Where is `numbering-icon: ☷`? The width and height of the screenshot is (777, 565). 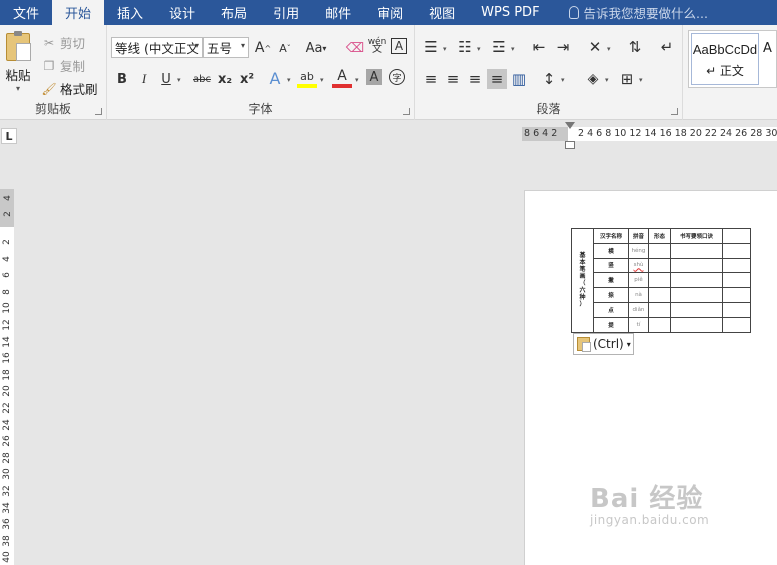 numbering-icon: ☷ is located at coordinates (465, 47).